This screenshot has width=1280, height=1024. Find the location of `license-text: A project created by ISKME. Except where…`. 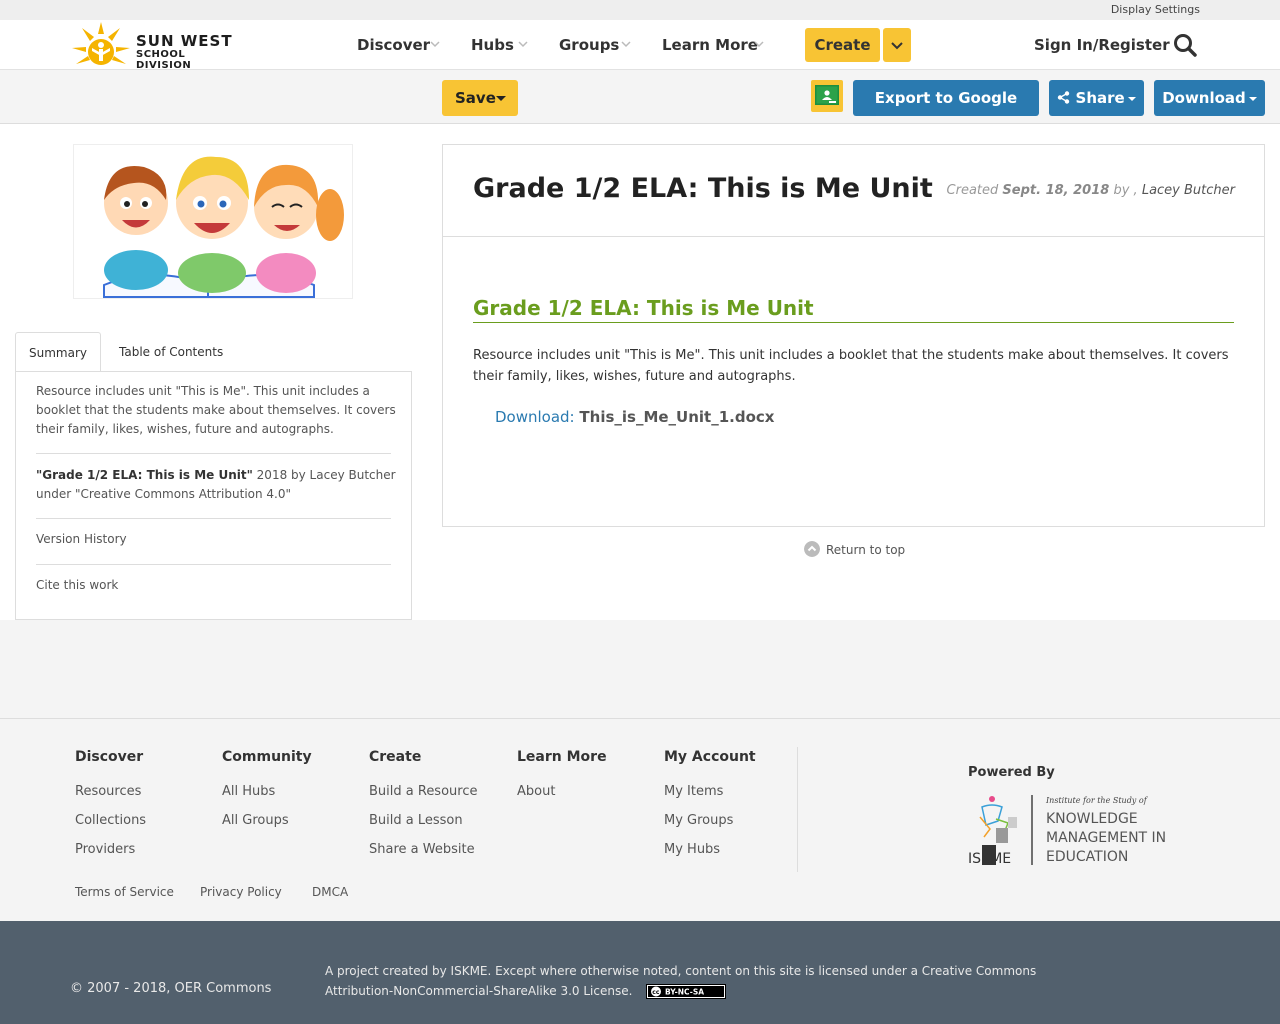

license-text: A project created by ISKME. Except where… is located at coordinates (705, 981).